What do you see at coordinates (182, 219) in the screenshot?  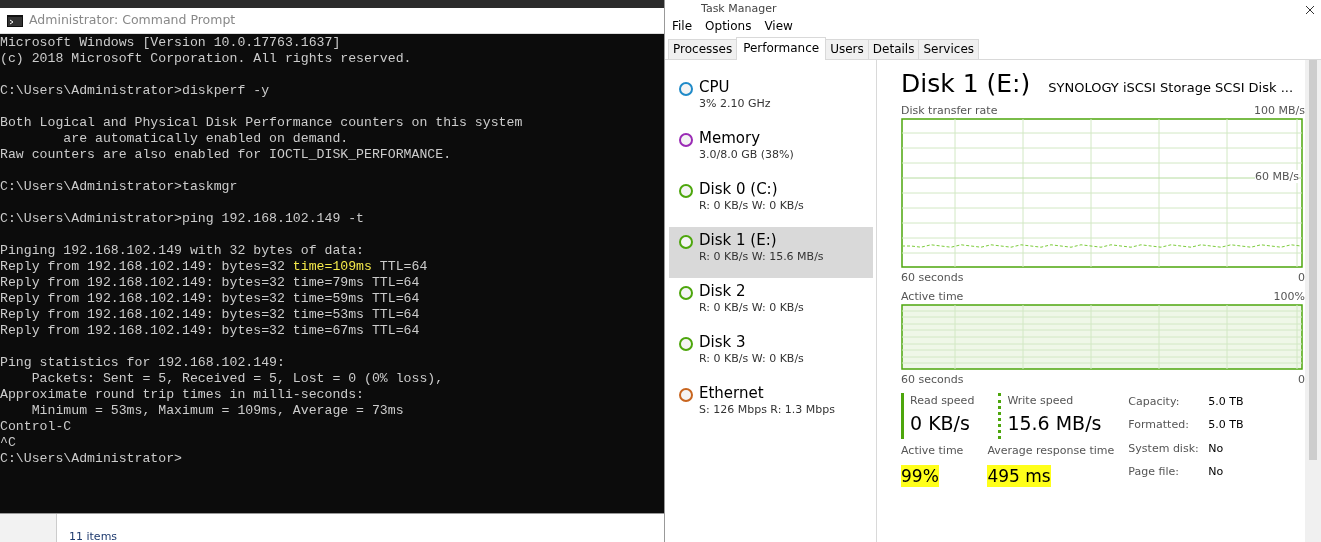 I see `console-line: C:\Users\Administrator>ping 192.168.102.149 -t` at bounding box center [182, 219].